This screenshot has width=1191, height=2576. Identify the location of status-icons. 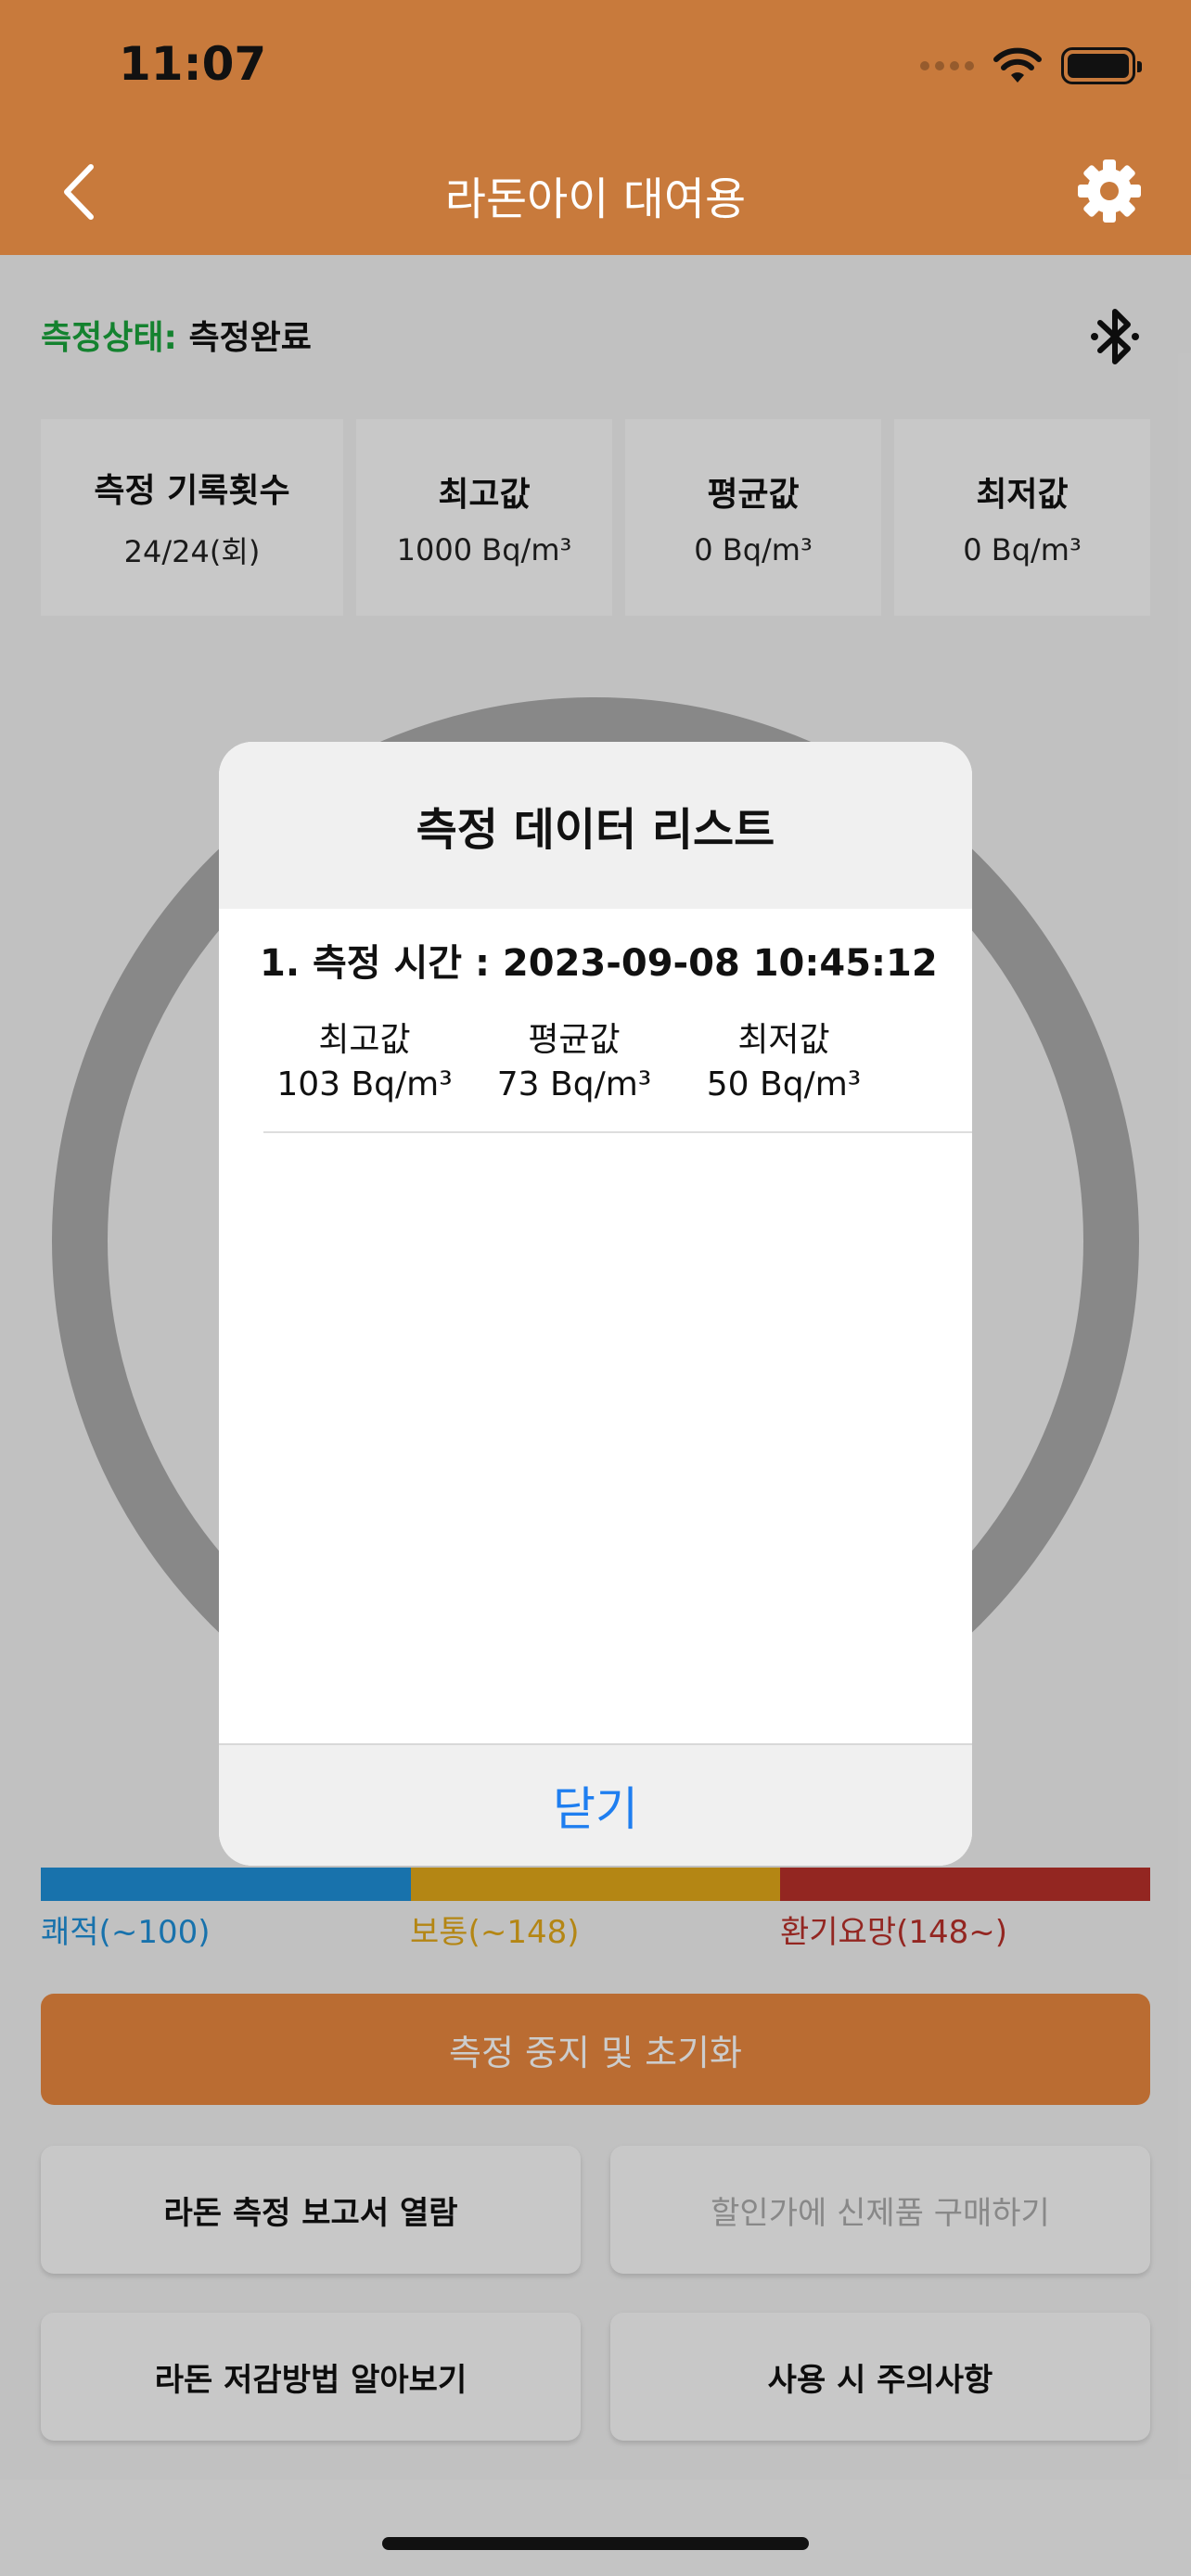
(1031, 66).